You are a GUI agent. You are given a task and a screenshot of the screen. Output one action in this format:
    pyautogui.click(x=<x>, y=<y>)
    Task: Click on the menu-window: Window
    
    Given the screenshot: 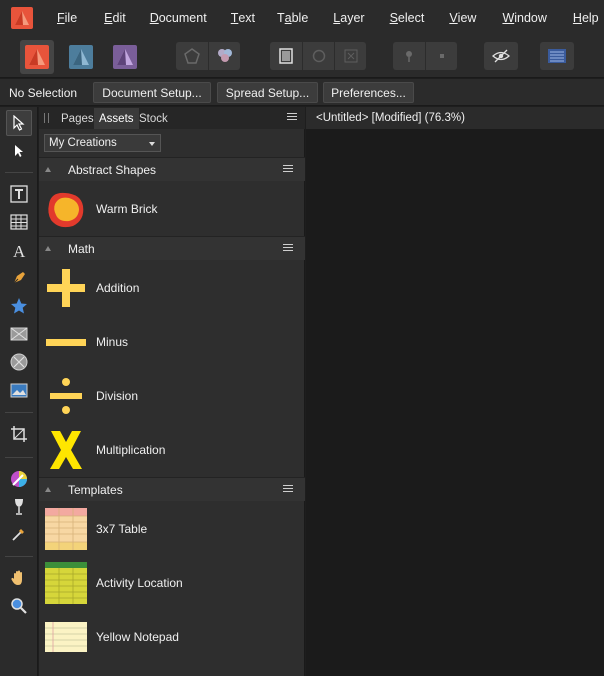 What is the action you would take?
    pyautogui.click(x=524, y=18)
    